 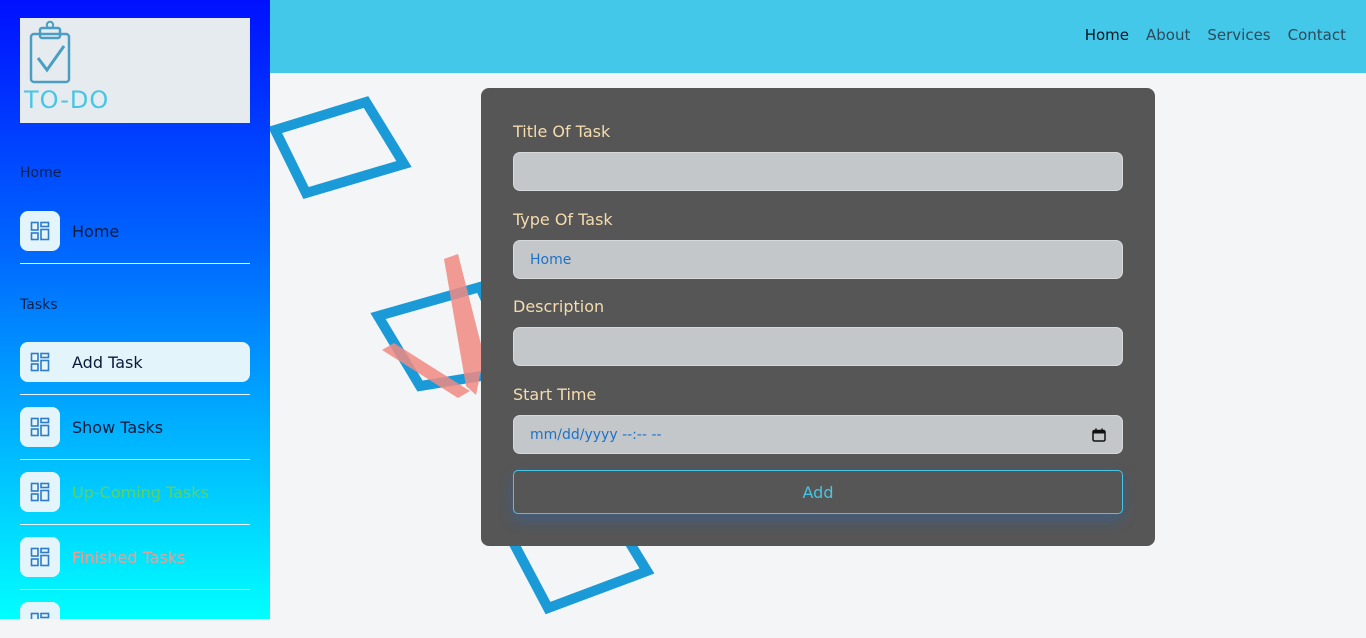 What do you see at coordinates (118, 427) in the screenshot?
I see `sidebar-item-label: Show Tasks` at bounding box center [118, 427].